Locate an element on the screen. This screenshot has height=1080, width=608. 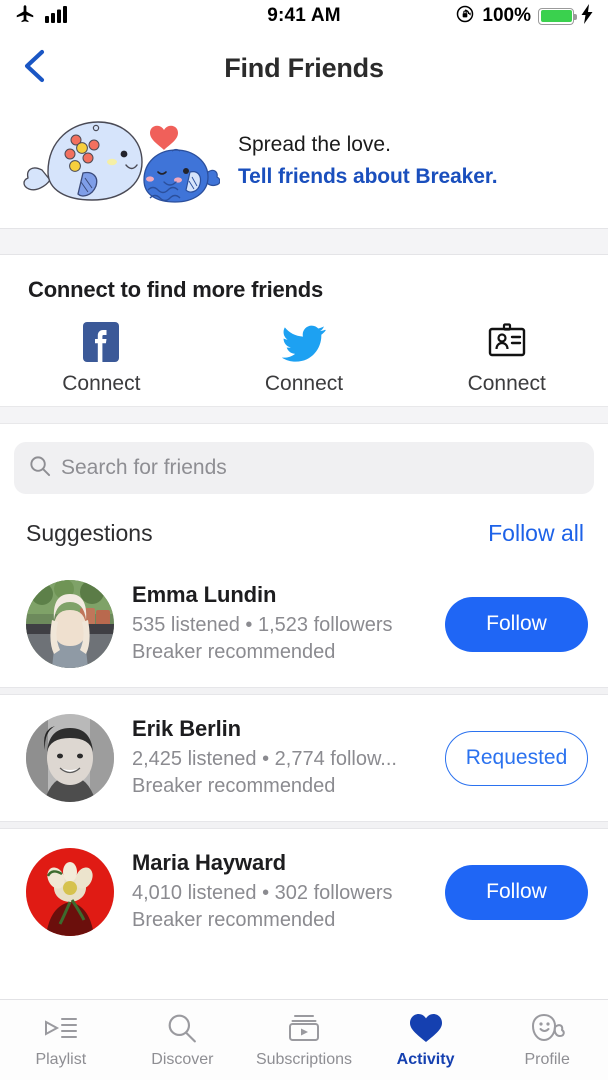
tab-discover-label: Discover is located at coordinates (182, 1059).